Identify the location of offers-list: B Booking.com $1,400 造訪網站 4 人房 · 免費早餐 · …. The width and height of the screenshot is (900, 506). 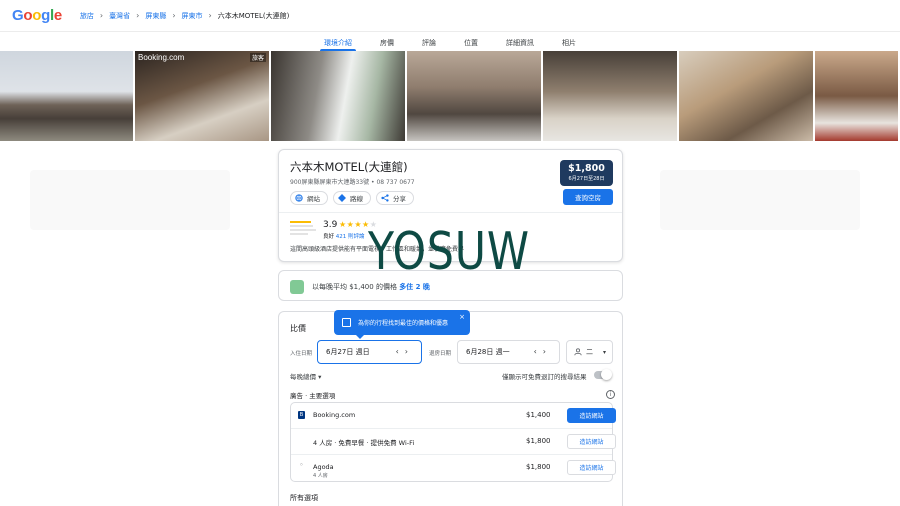
(453, 442).